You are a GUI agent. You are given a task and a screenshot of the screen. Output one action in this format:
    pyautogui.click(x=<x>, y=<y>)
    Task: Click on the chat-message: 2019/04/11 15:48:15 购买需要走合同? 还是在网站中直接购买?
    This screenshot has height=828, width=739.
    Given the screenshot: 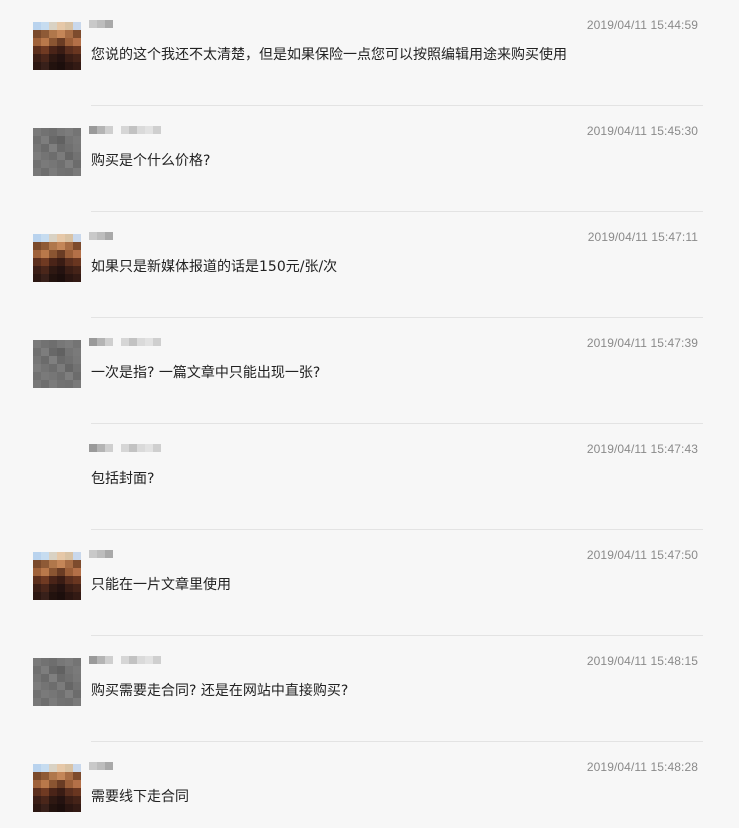 What is the action you would take?
    pyautogui.click(x=369, y=689)
    